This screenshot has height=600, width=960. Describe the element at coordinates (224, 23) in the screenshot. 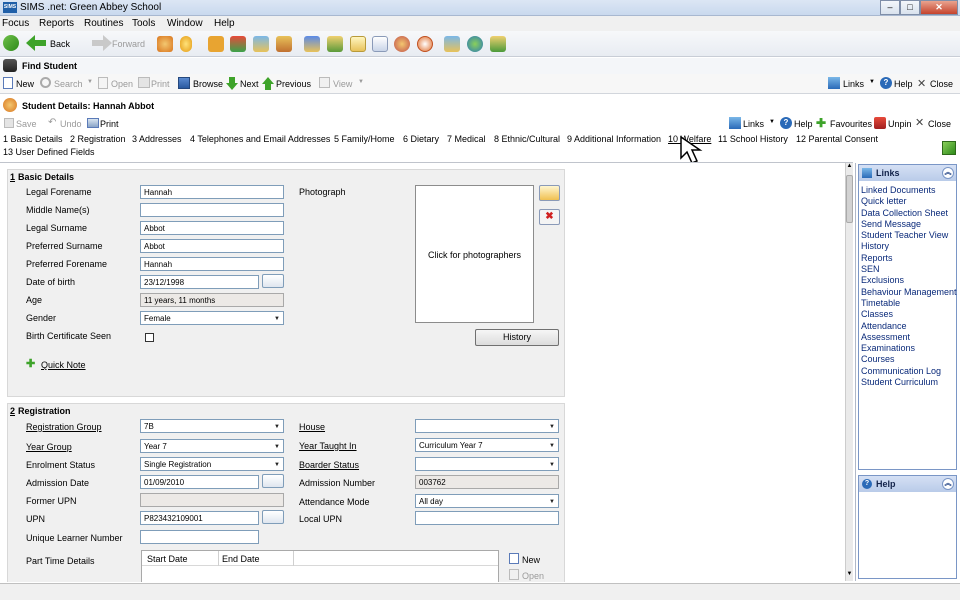

I see `menu-help: Help` at that location.